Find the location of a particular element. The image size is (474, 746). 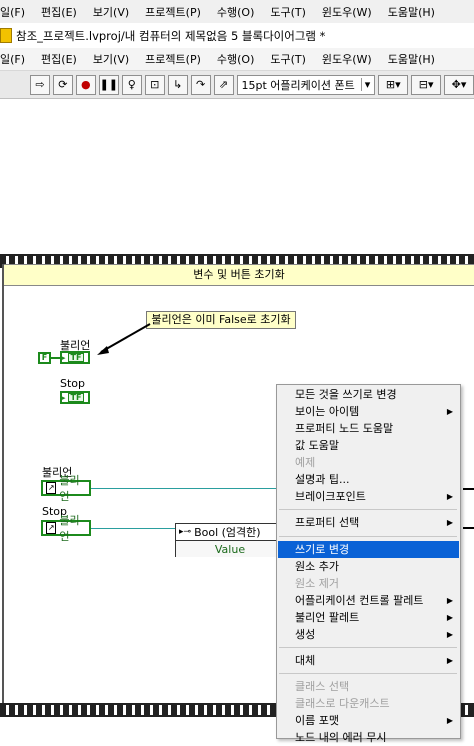

property-node-header: ▸⊸ Bool (엄격한) is located at coordinates (230, 532).